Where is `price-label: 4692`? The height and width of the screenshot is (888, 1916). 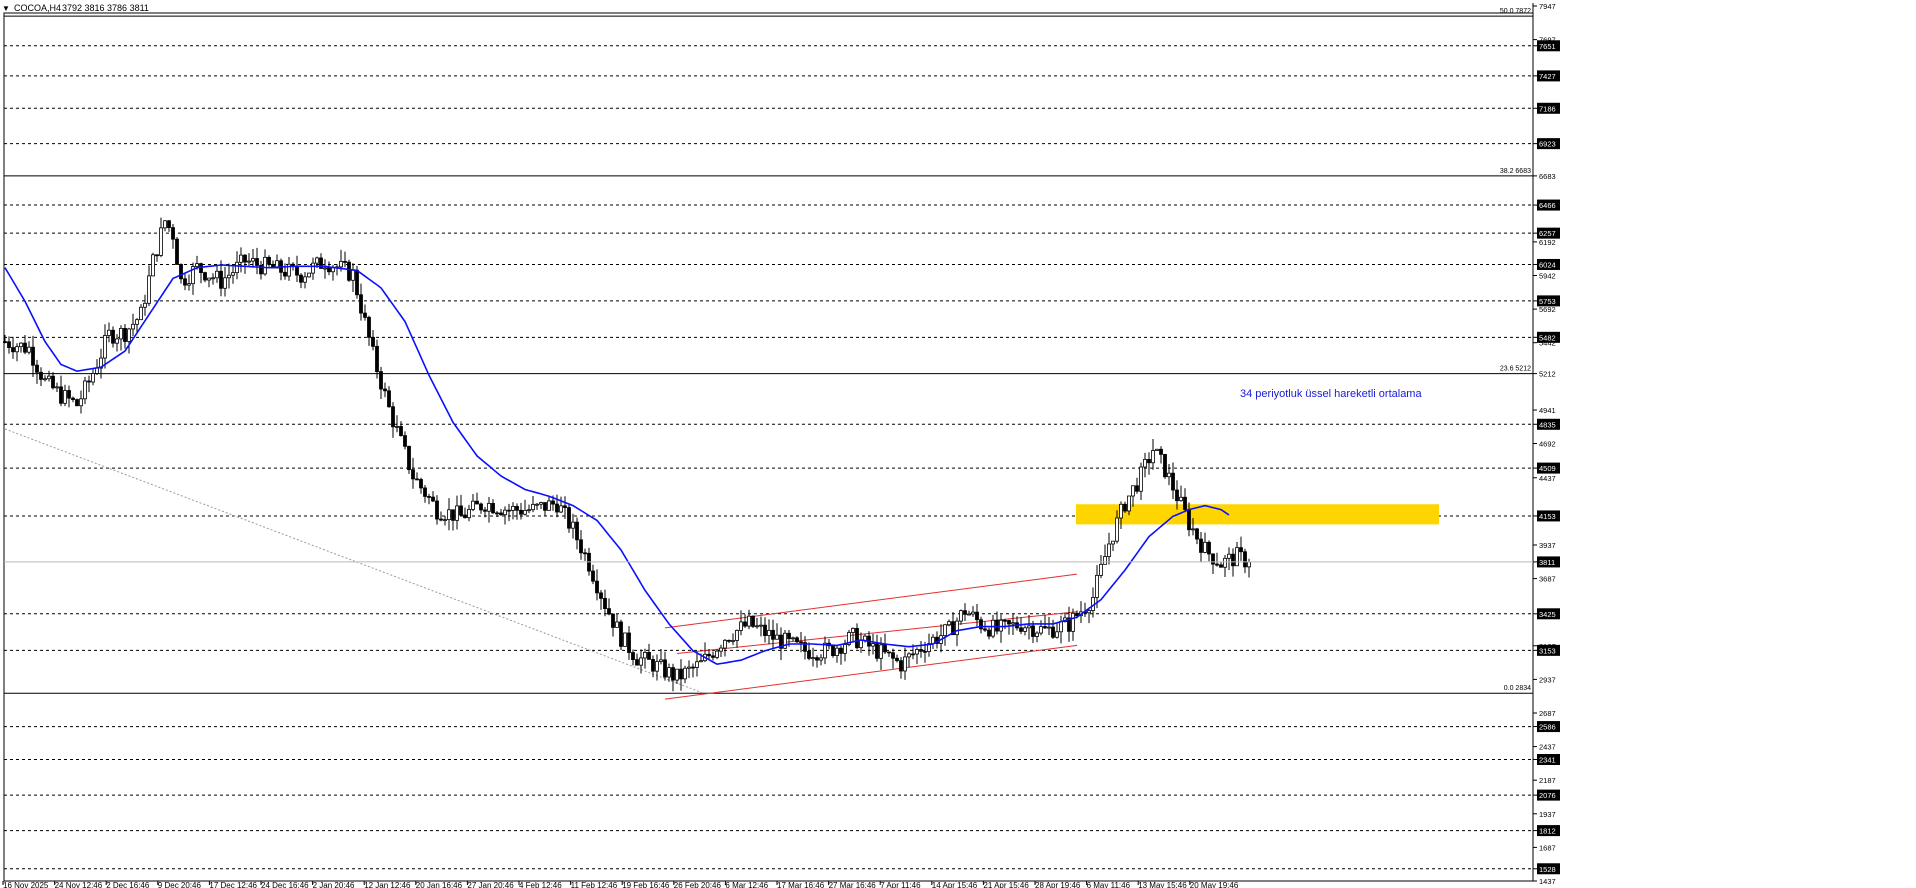
price-label: 4692 is located at coordinates (1547, 444).